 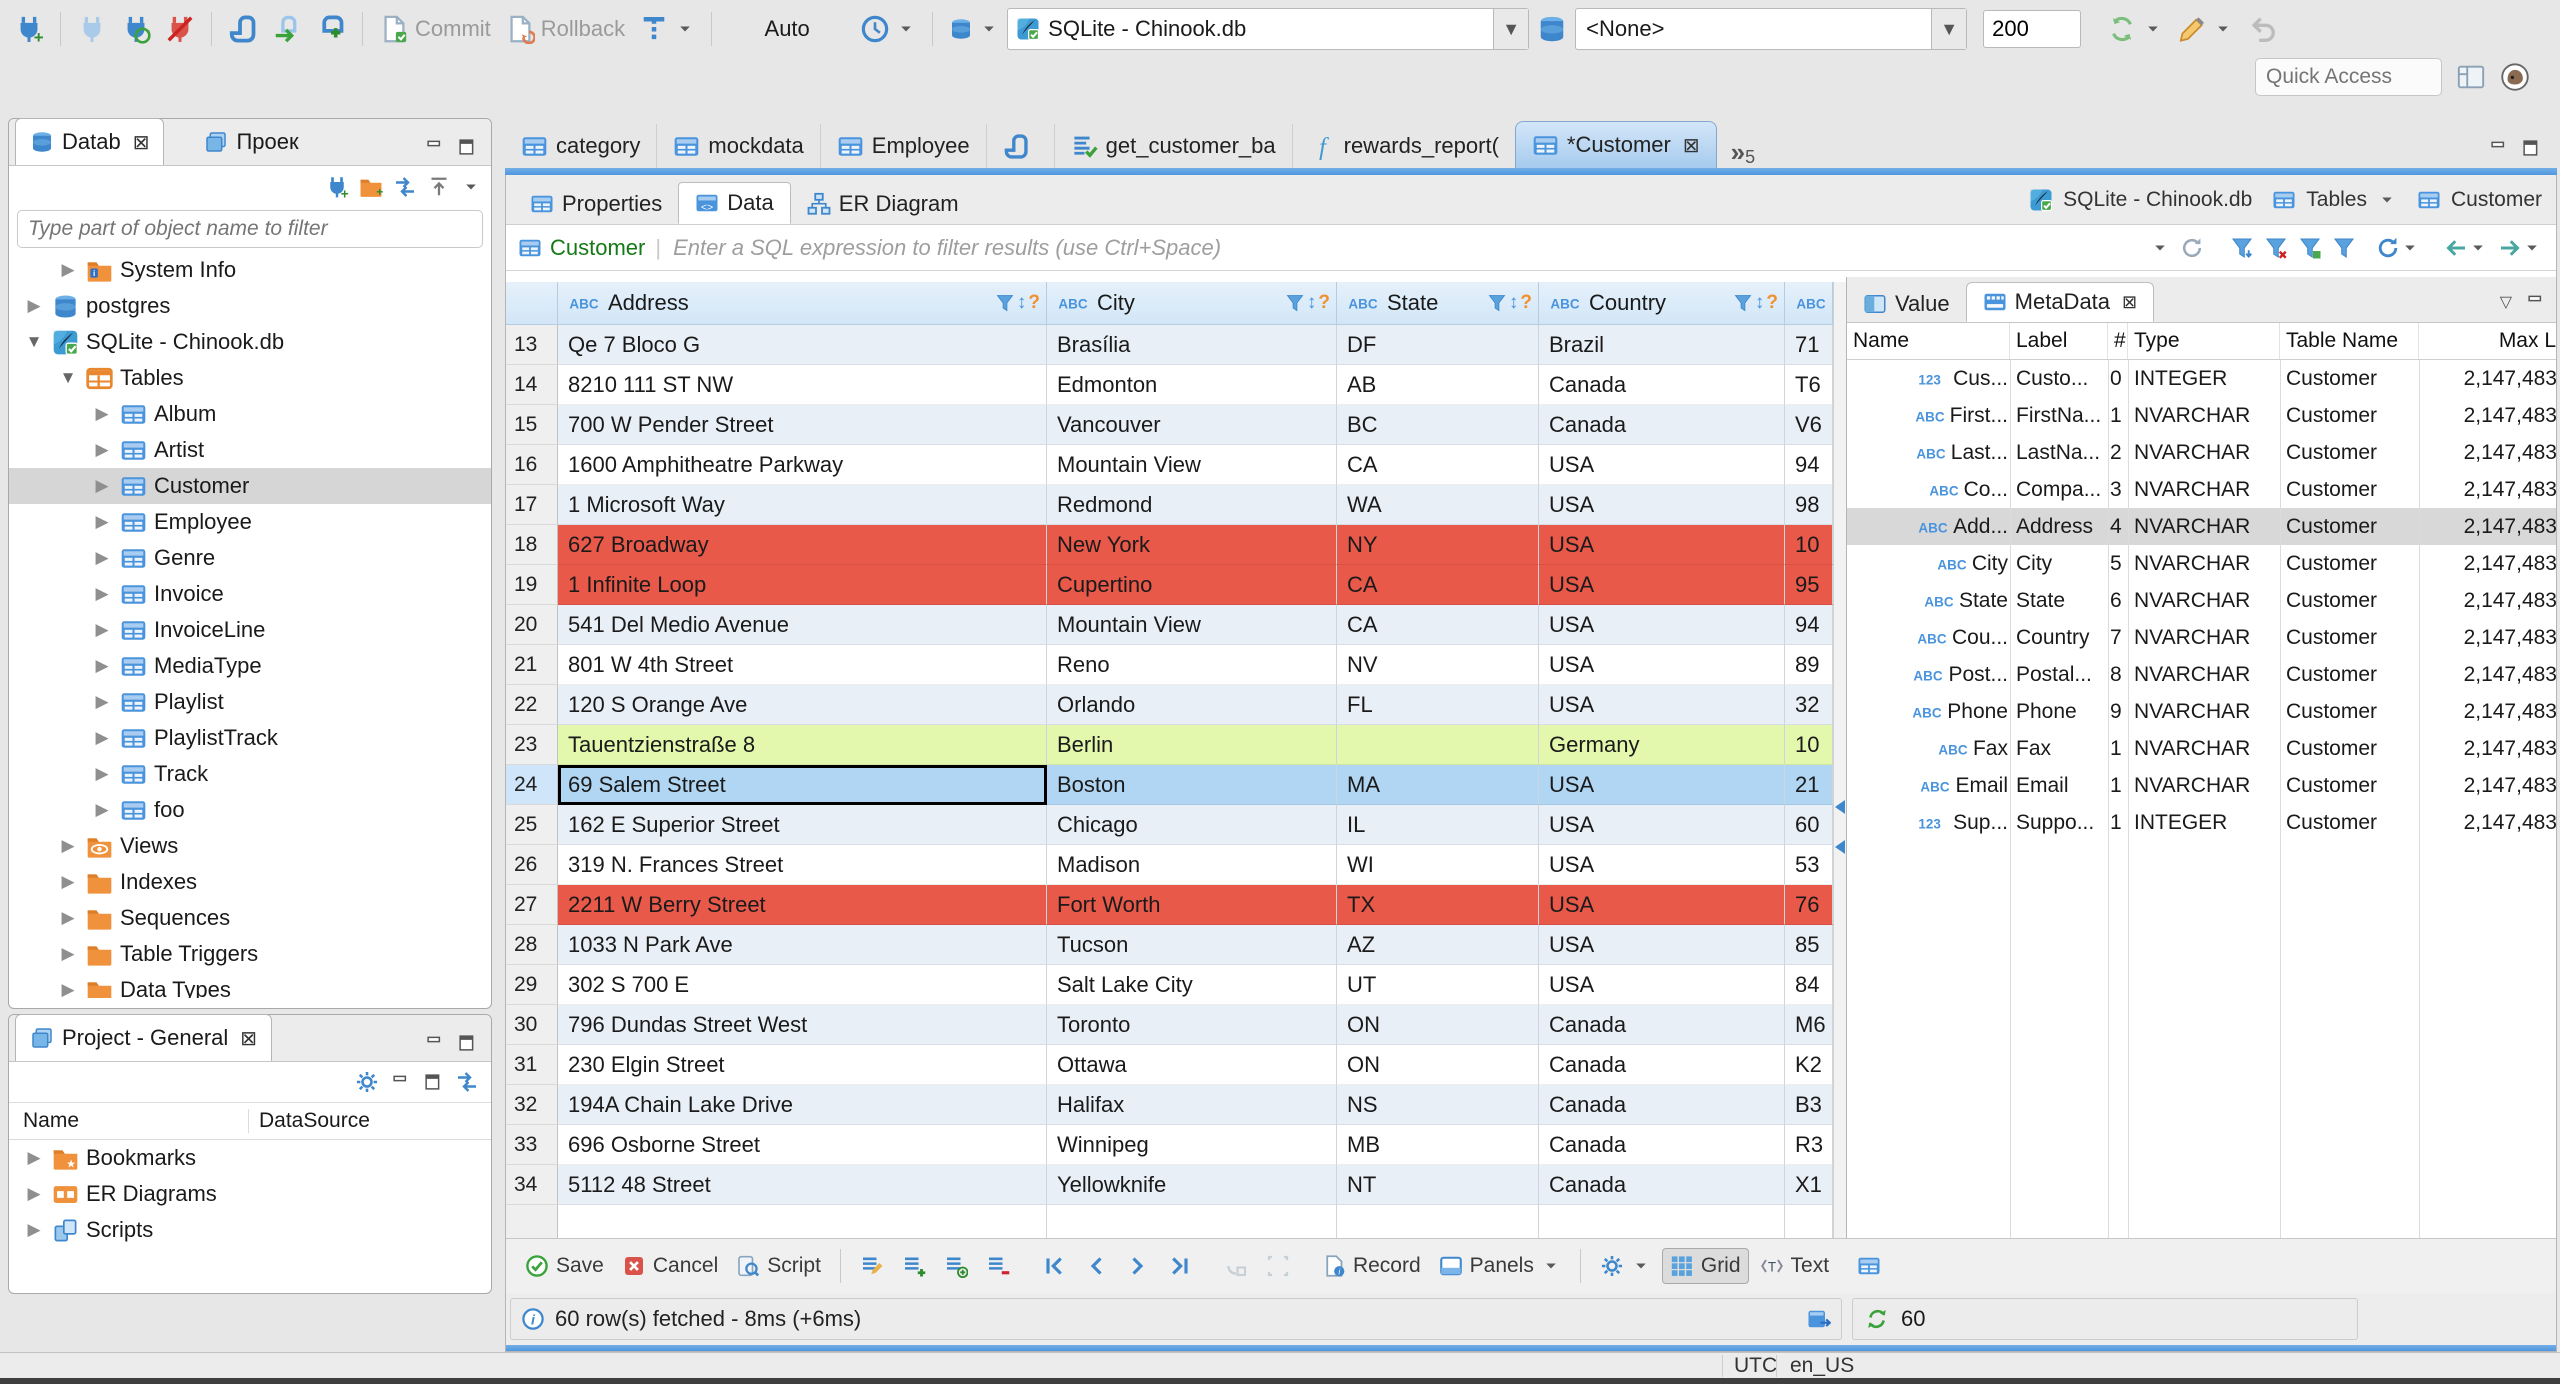 I want to click on transaction-log-button, so click(x=888, y=29).